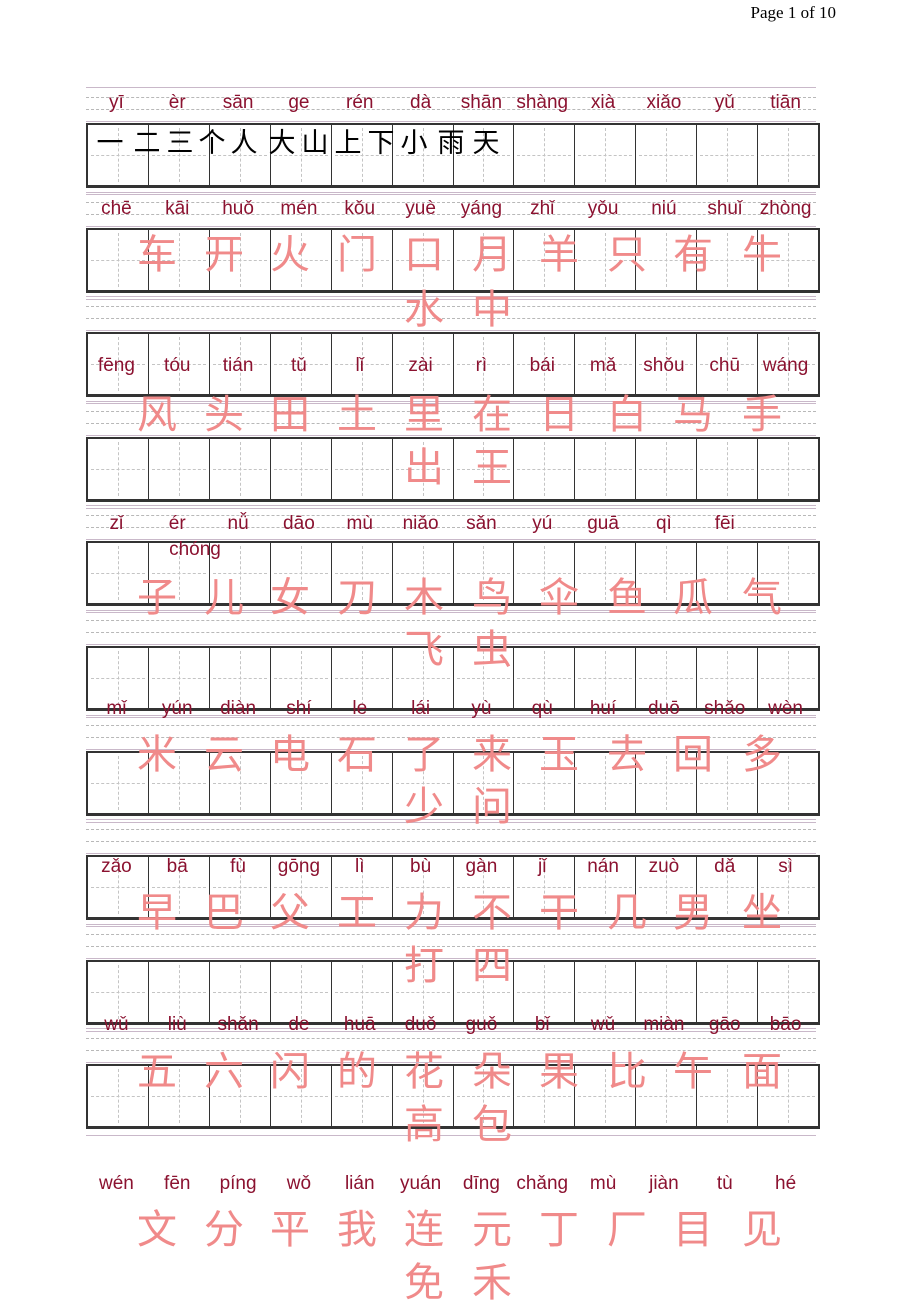  I want to click on hanzi-character: 石, so click(357, 755).